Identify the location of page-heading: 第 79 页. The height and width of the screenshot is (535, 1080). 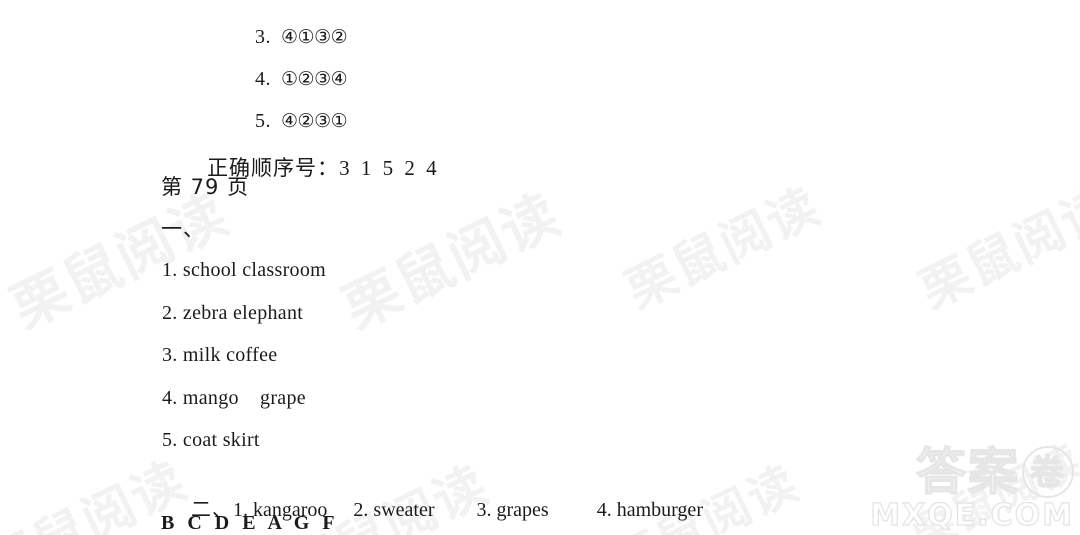
(205, 187).